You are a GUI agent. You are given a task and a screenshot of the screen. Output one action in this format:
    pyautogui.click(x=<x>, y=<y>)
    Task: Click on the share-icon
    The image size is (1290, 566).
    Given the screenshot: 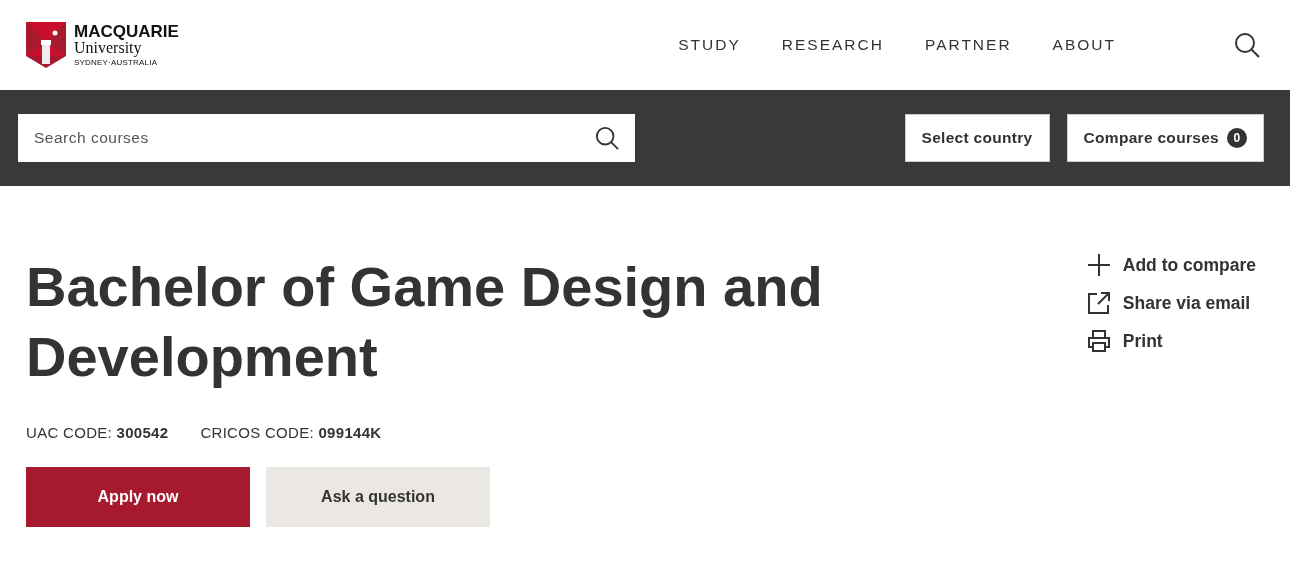 What is the action you would take?
    pyautogui.click(x=1098, y=303)
    